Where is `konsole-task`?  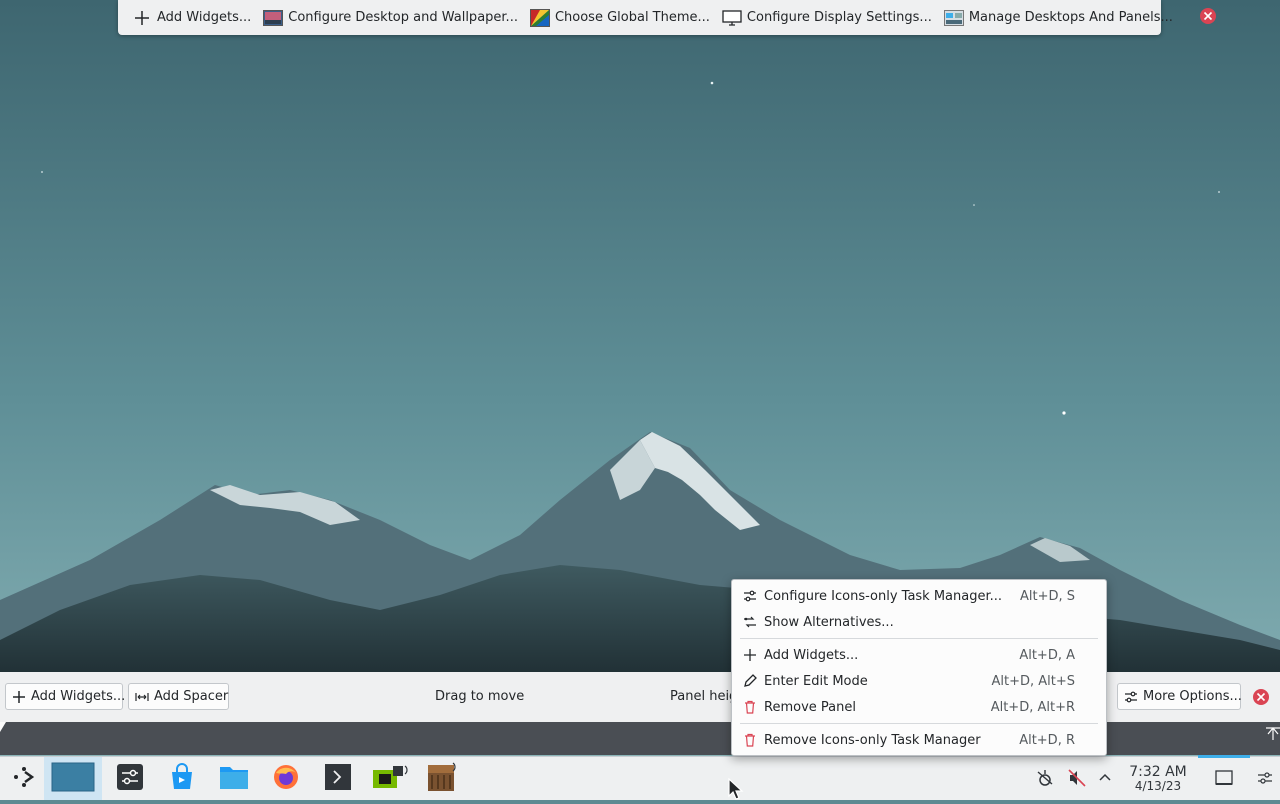
konsole-task is located at coordinates (338, 778).